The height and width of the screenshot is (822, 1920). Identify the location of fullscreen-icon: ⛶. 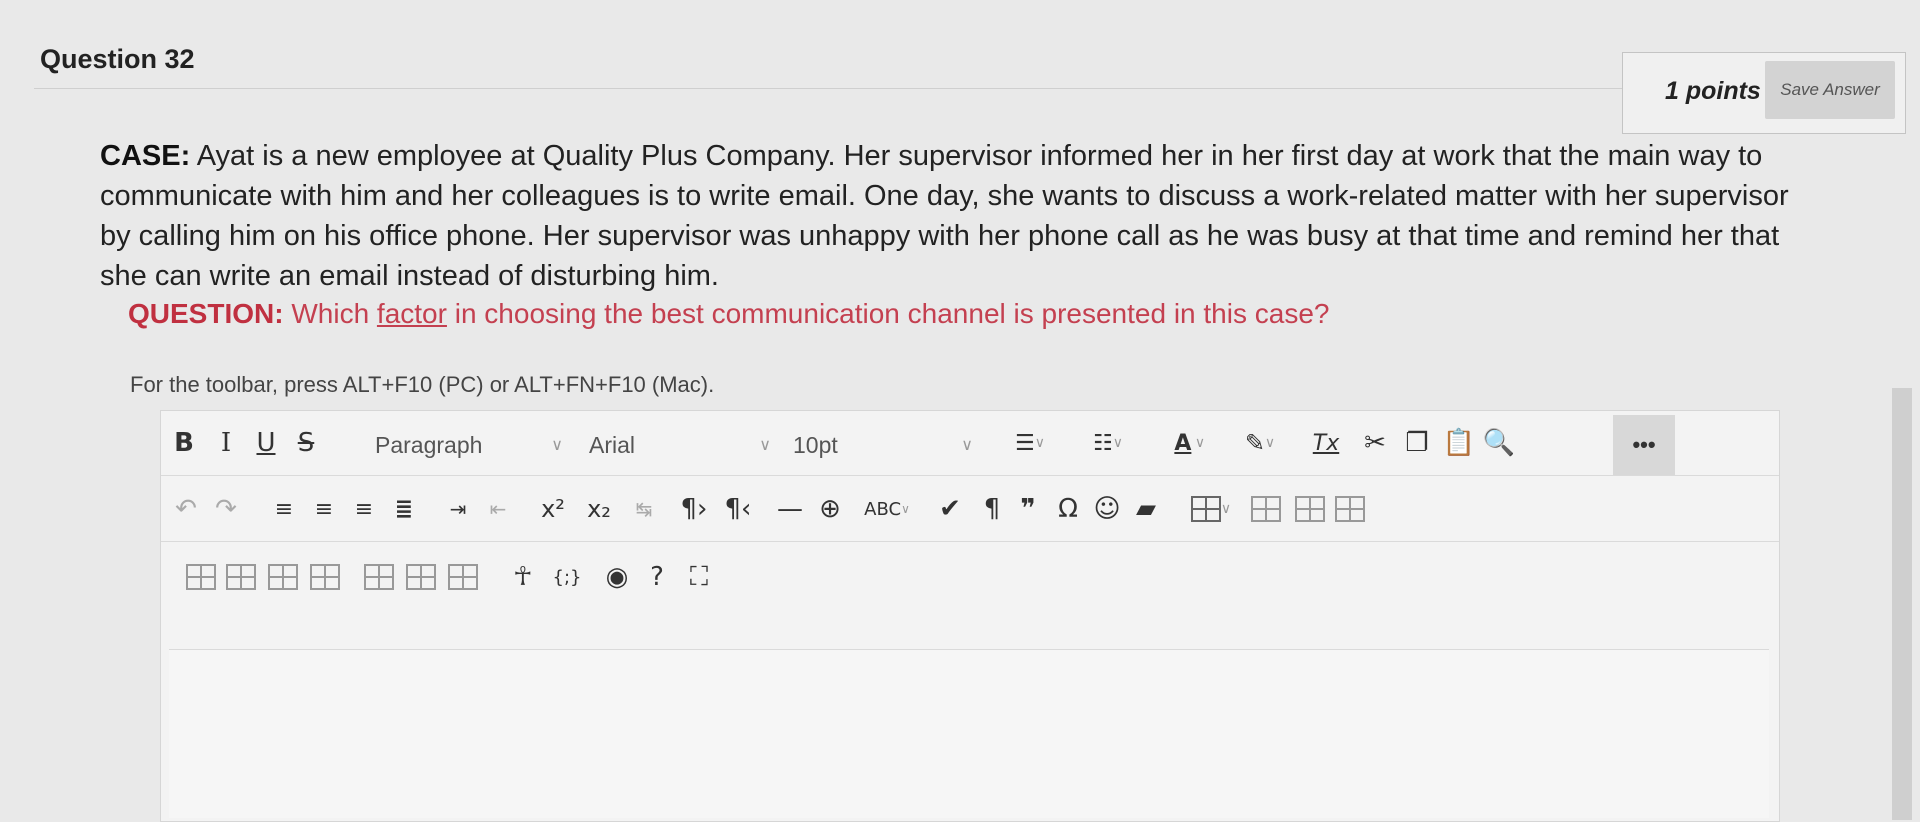
(699, 577).